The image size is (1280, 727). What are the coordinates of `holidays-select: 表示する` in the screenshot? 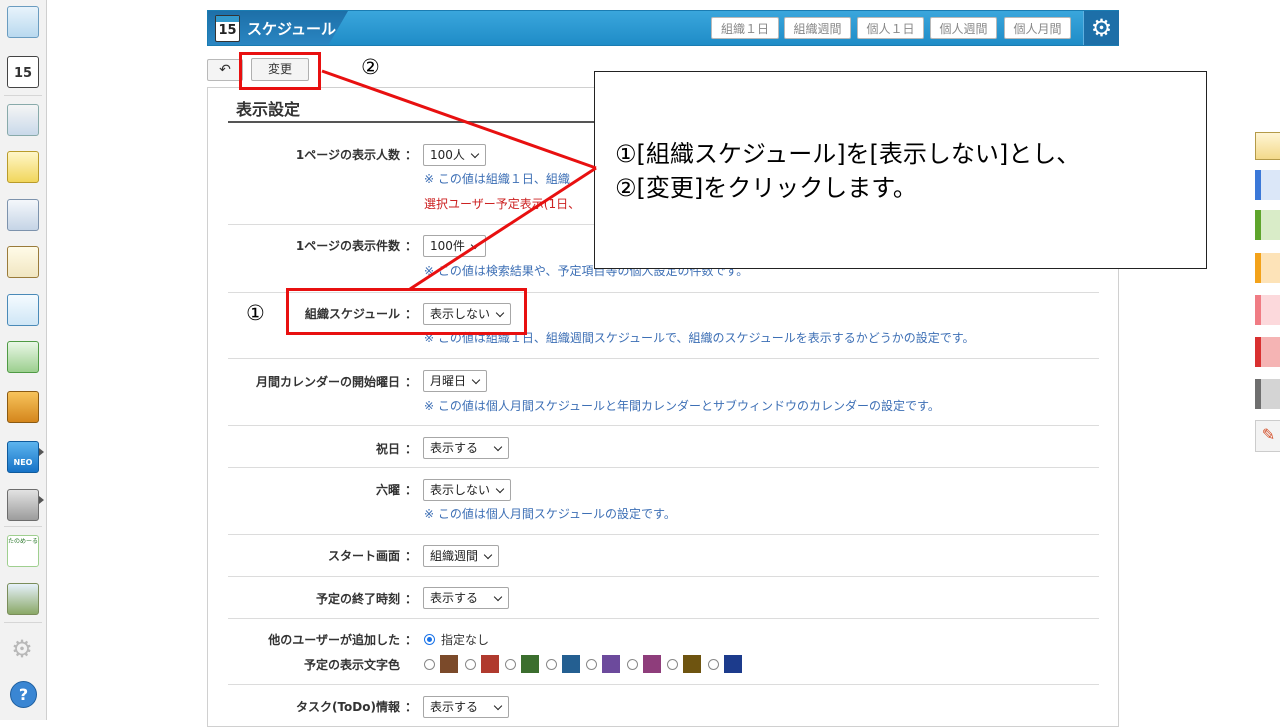 It's located at (466, 448).